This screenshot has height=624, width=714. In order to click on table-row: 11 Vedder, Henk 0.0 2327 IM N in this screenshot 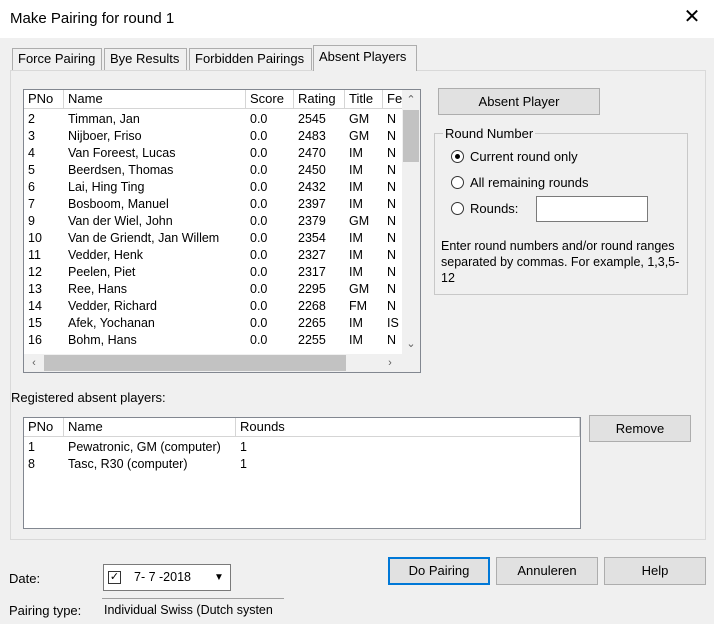, I will do `click(213, 255)`.